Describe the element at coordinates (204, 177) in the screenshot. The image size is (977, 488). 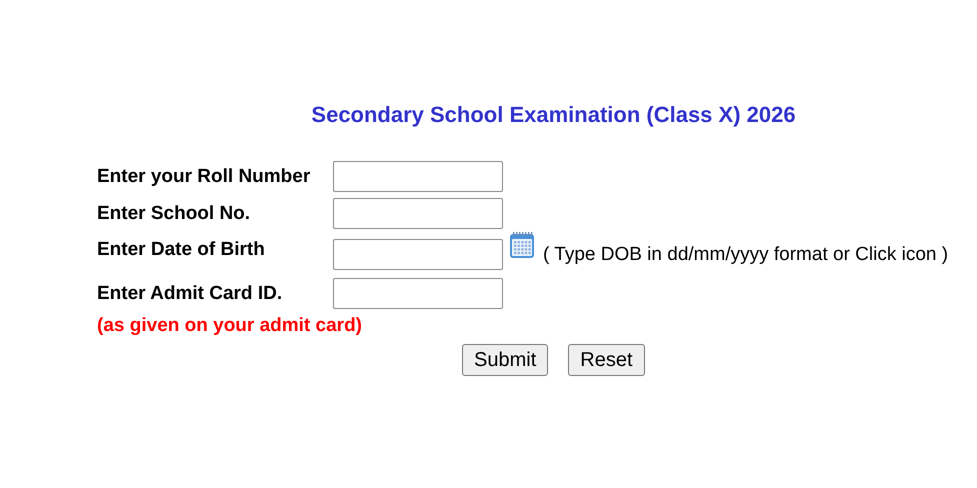
I see `field-label: Enter your Roll Number` at that location.